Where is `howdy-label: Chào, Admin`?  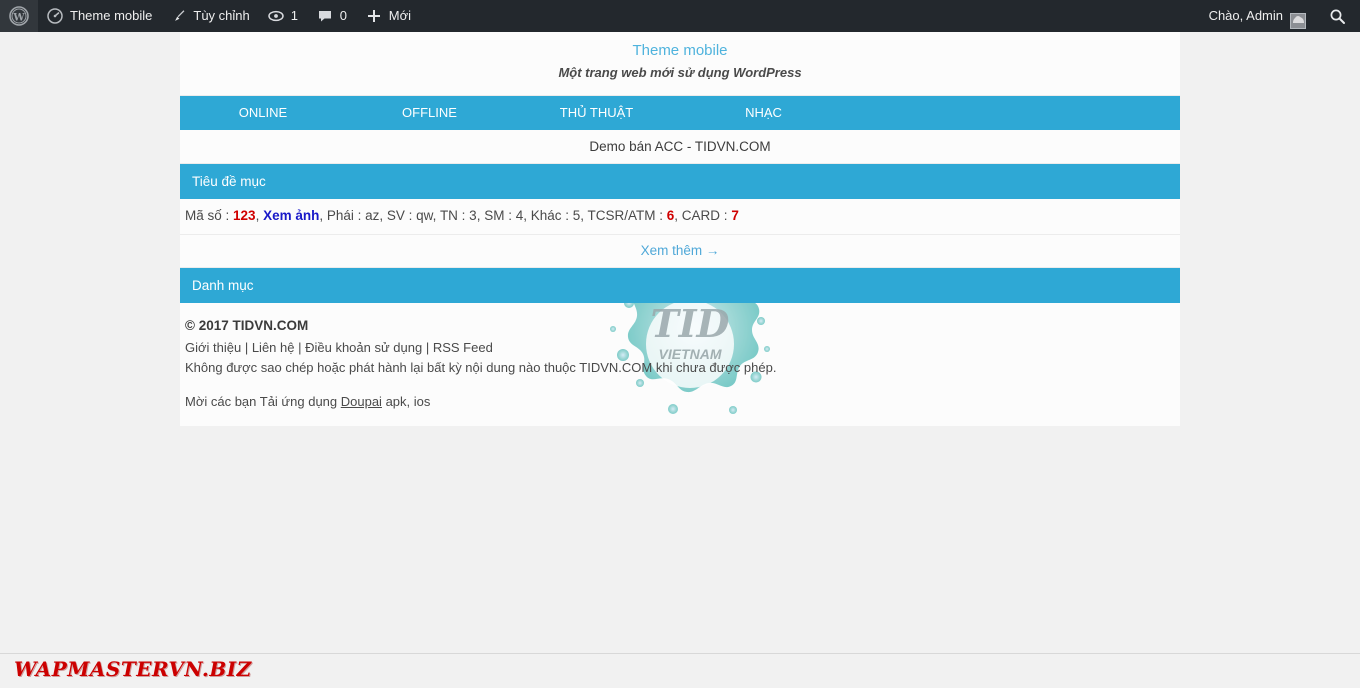
howdy-label: Chào, Admin is located at coordinates (1245, 15).